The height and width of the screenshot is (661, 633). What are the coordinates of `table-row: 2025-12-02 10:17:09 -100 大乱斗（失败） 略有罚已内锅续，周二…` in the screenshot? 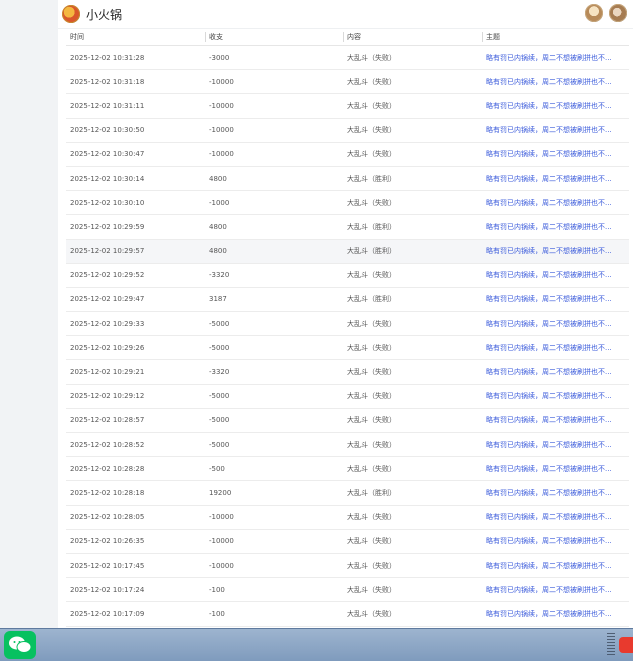 It's located at (347, 614).